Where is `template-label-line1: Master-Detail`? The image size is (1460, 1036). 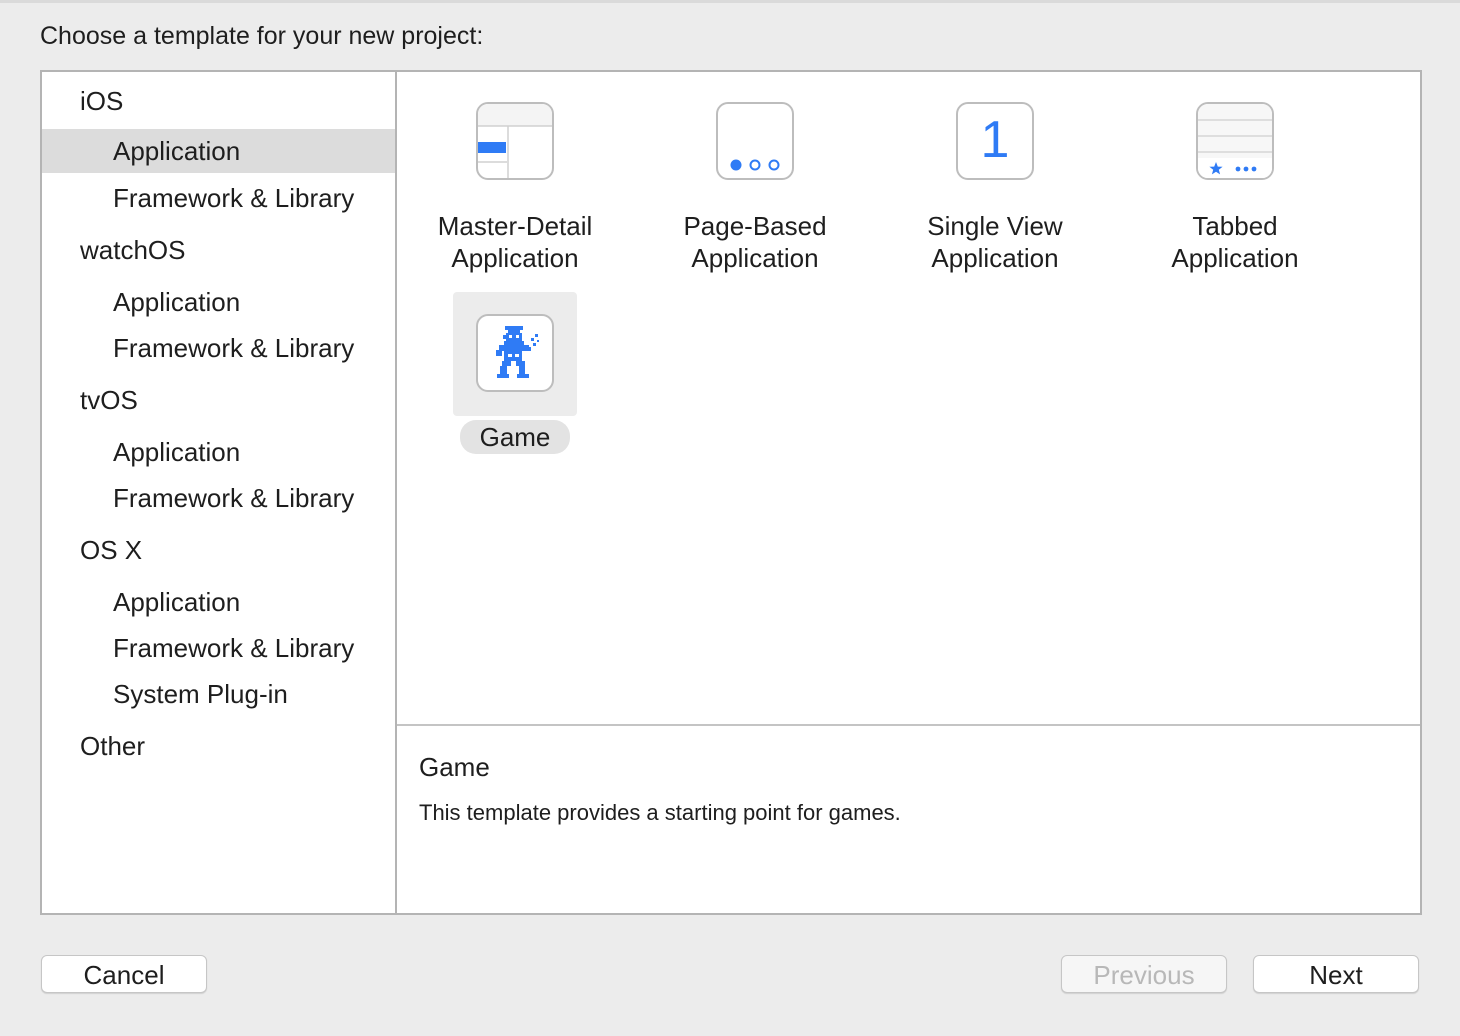 template-label-line1: Master-Detail is located at coordinates (515, 226).